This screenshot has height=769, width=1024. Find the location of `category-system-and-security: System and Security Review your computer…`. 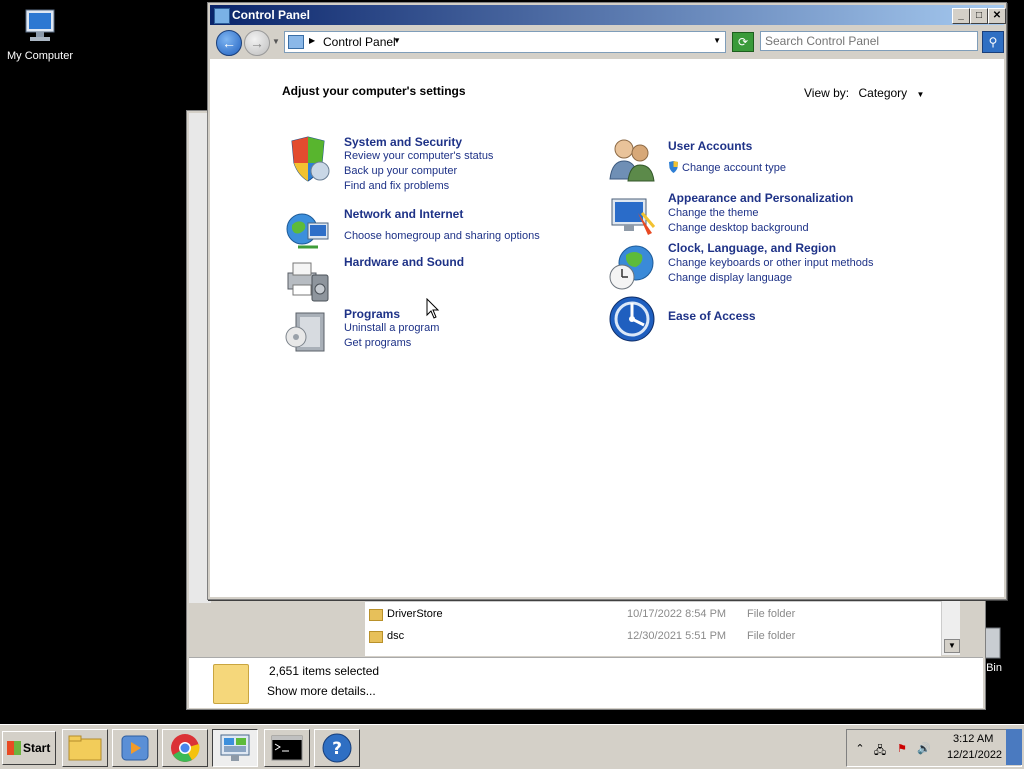

category-system-and-security: System and Security Review your computer… is located at coordinates (434, 165).